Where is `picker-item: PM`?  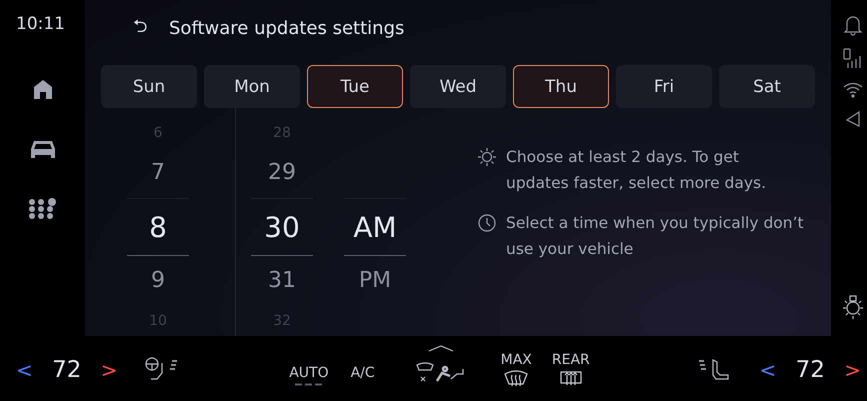
picker-item: PM is located at coordinates (375, 281).